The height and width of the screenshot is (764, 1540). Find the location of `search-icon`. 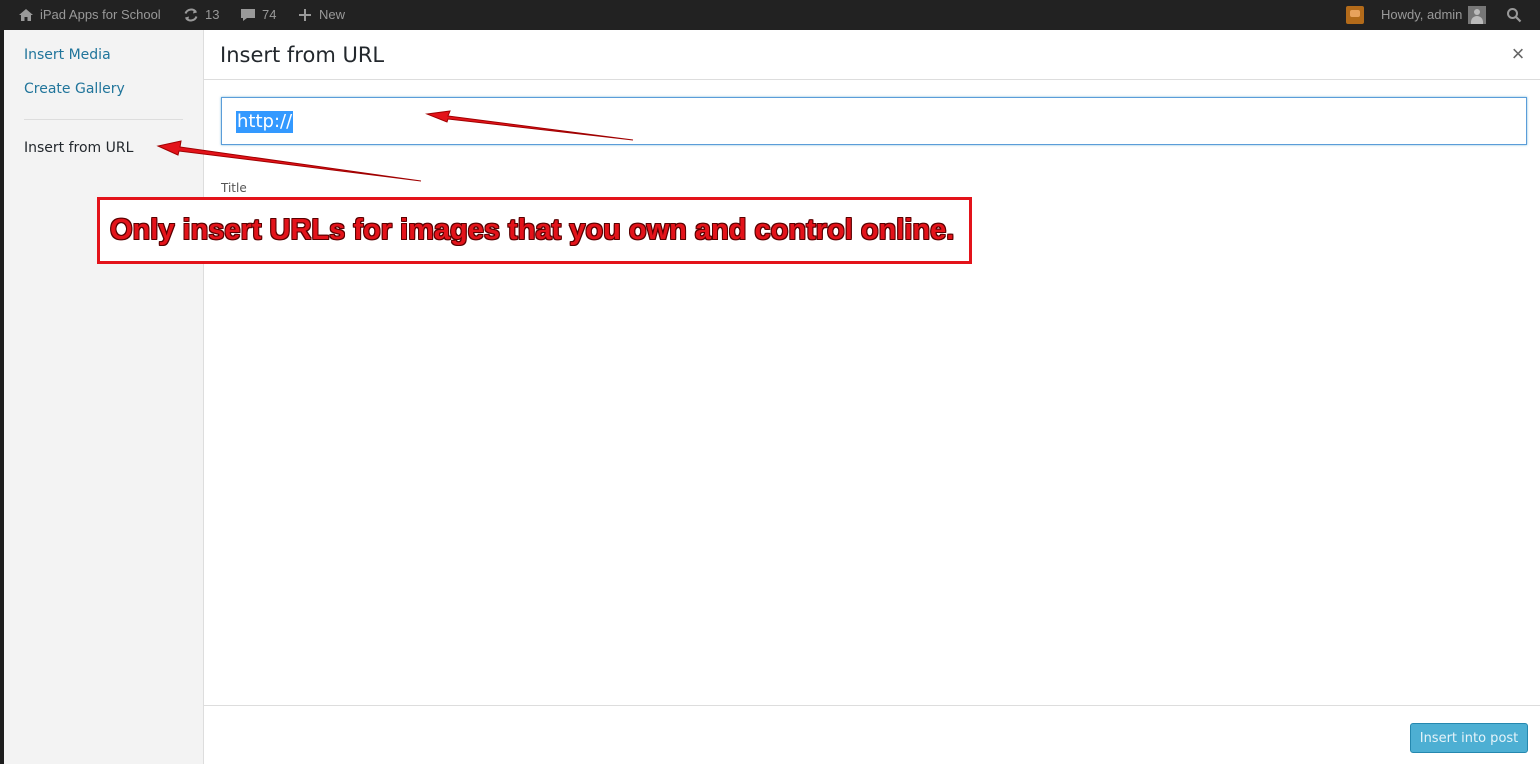

search-icon is located at coordinates (1514, 15).